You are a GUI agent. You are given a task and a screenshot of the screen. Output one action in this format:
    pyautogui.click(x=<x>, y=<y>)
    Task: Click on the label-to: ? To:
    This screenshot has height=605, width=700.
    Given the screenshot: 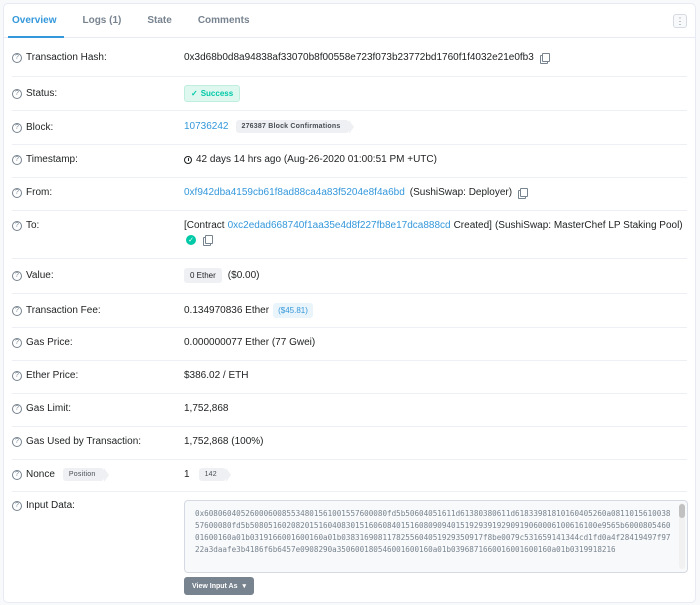 What is the action you would take?
    pyautogui.click(x=25, y=225)
    